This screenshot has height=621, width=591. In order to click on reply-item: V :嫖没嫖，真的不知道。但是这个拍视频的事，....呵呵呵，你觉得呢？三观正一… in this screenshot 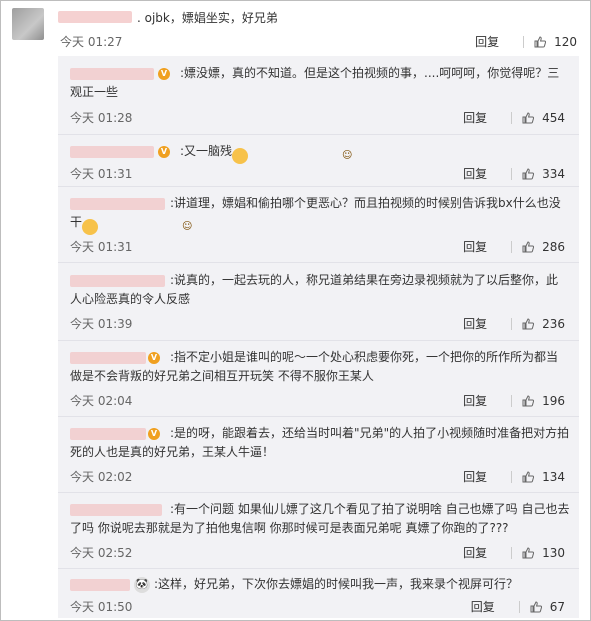, I will do `click(318, 95)`.